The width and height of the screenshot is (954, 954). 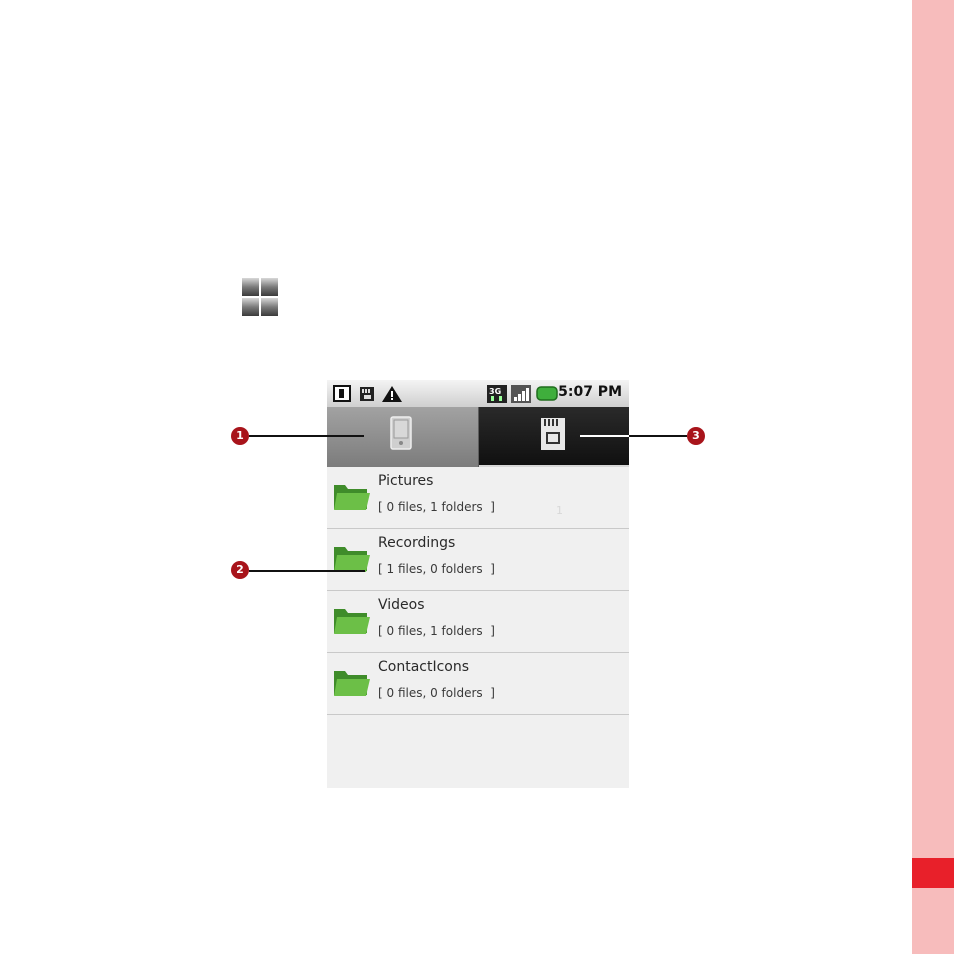 I want to click on list-item: ContactIcons [ 0 files, 0 folders ], so click(x=478, y=684).